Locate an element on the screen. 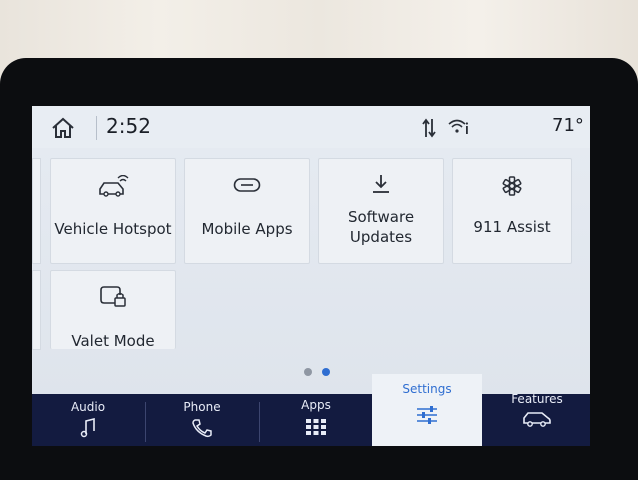 The image size is (638, 480). clock: 2:52 is located at coordinates (128, 126).